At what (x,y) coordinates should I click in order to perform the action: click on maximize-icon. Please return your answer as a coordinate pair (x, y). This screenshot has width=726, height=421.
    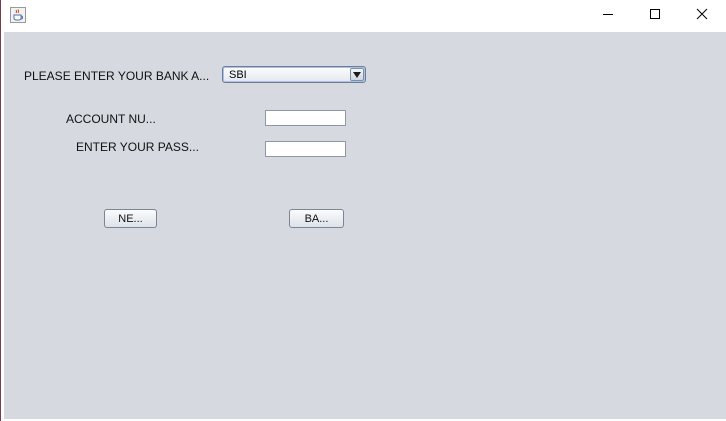
    Looking at the image, I should click on (655, 16).